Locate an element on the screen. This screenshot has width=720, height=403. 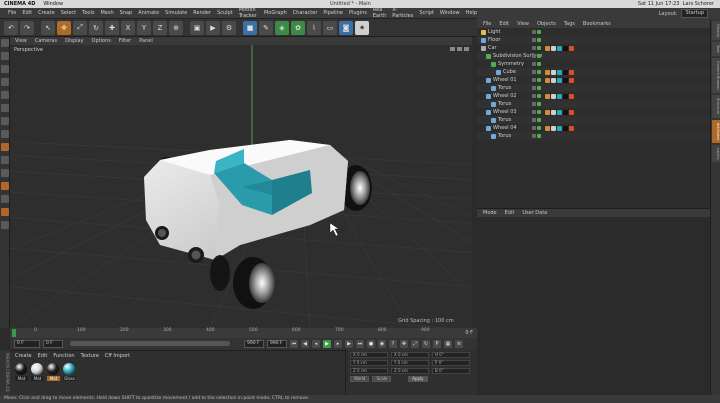
snap-icon is located at coordinates (5, 147).